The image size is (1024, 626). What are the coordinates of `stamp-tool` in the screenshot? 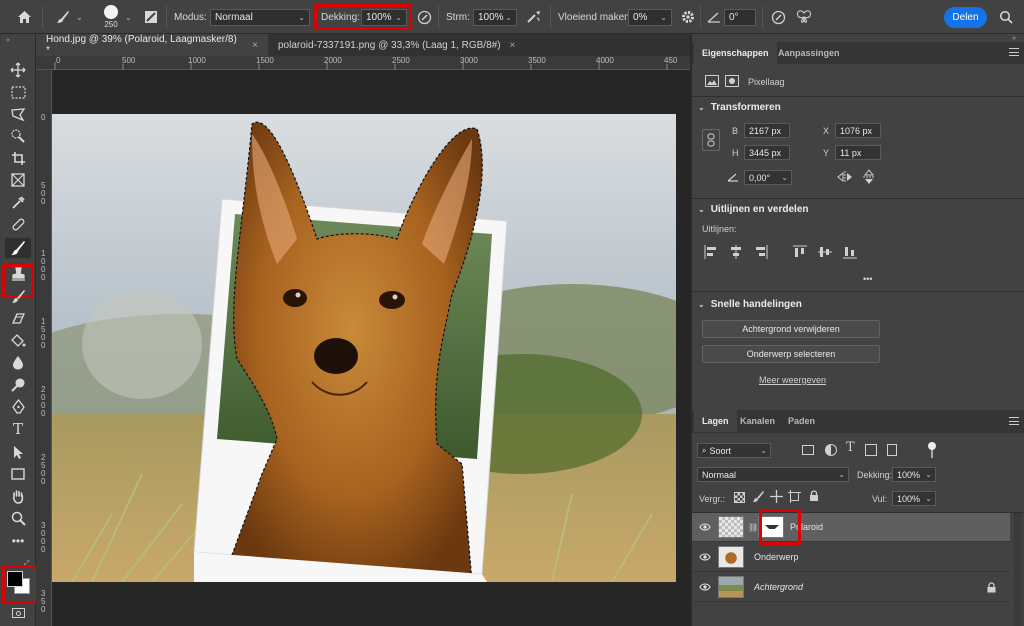 It's located at (18, 274).